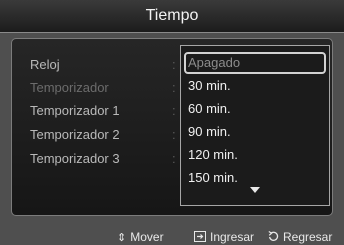  Describe the element at coordinates (256, 109) in the screenshot. I see `dropdown-option-60: 60 min.` at that location.